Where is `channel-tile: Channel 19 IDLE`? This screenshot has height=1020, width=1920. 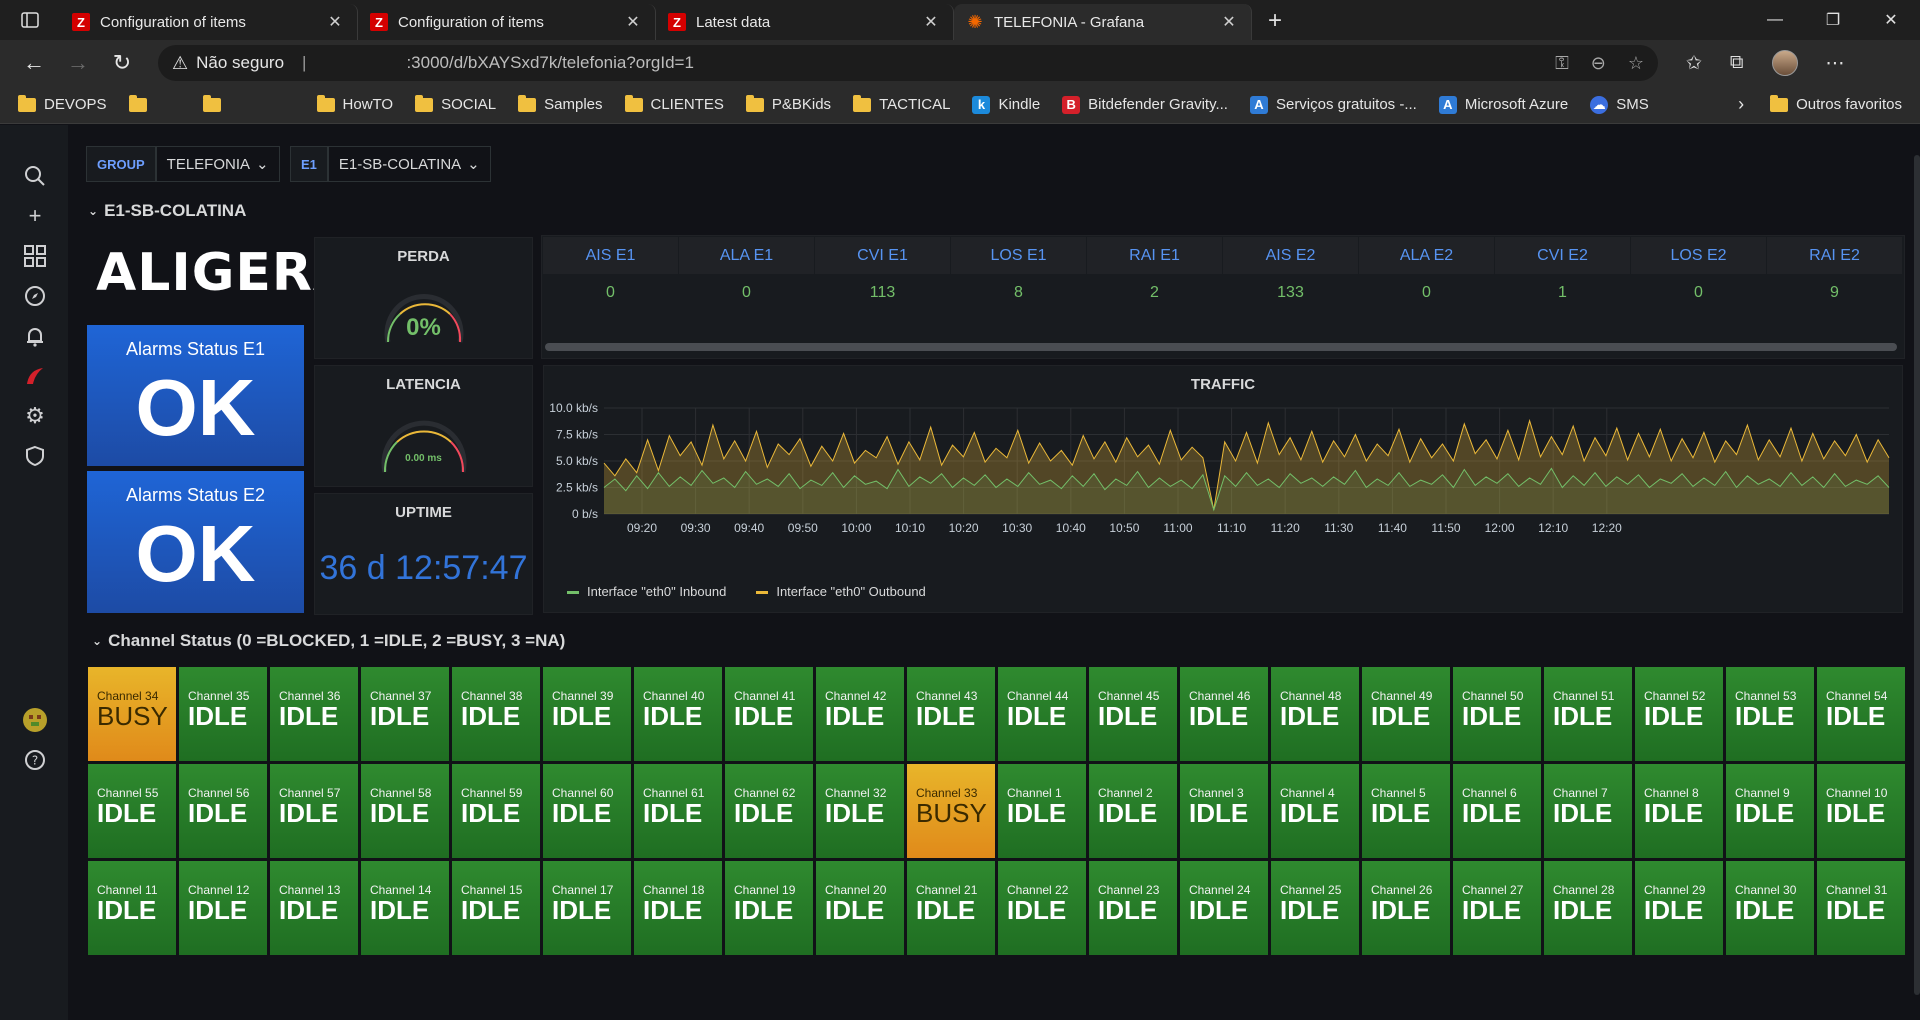 channel-tile: Channel 19 IDLE is located at coordinates (769, 908).